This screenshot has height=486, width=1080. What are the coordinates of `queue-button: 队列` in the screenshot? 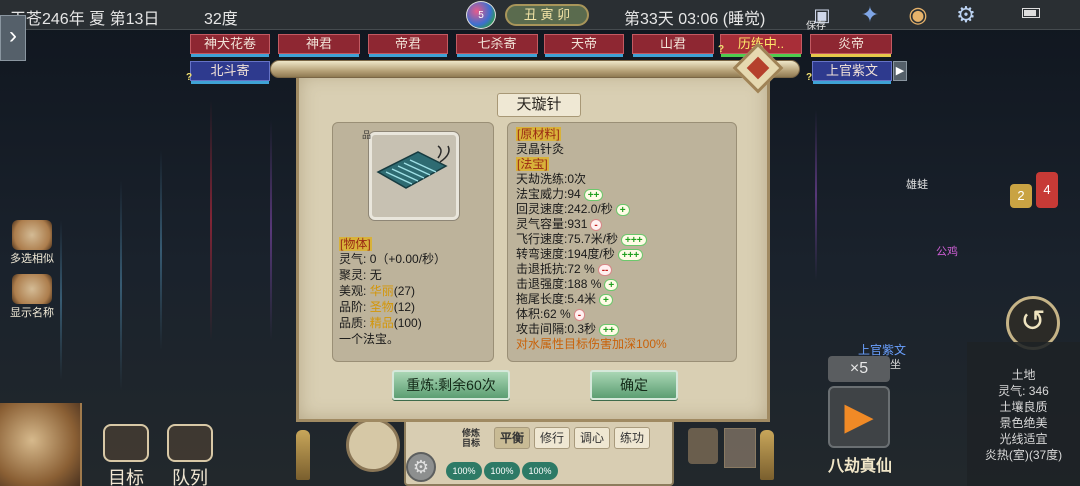 It's located at (190, 455).